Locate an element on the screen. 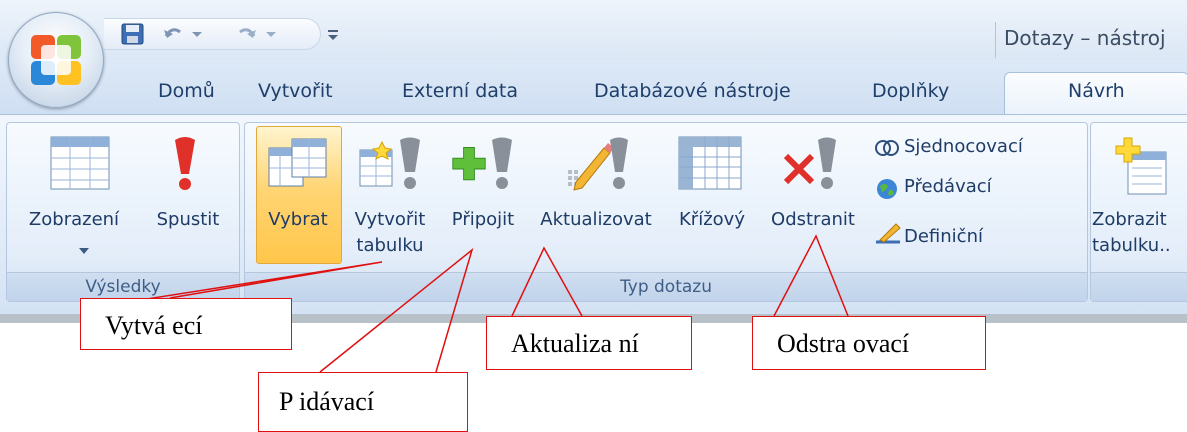  office-button is located at coordinates (56, 60).